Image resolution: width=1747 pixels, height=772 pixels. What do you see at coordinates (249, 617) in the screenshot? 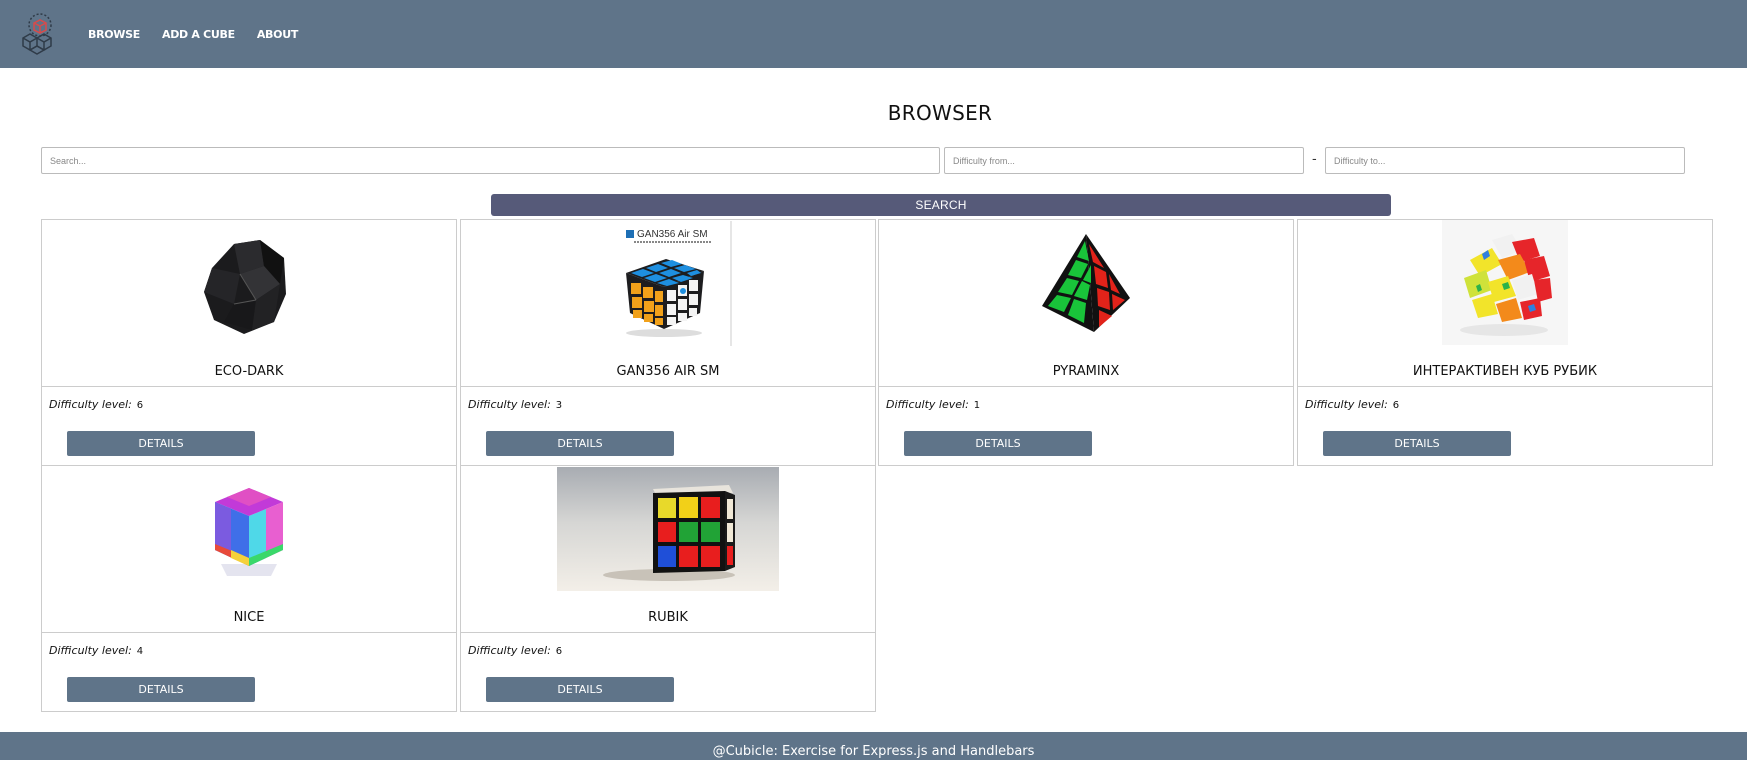
I see `cube-name: NICE` at bounding box center [249, 617].